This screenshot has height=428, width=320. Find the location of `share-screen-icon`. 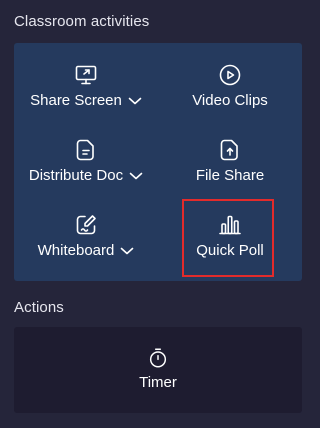

share-screen-icon is located at coordinates (86, 75).